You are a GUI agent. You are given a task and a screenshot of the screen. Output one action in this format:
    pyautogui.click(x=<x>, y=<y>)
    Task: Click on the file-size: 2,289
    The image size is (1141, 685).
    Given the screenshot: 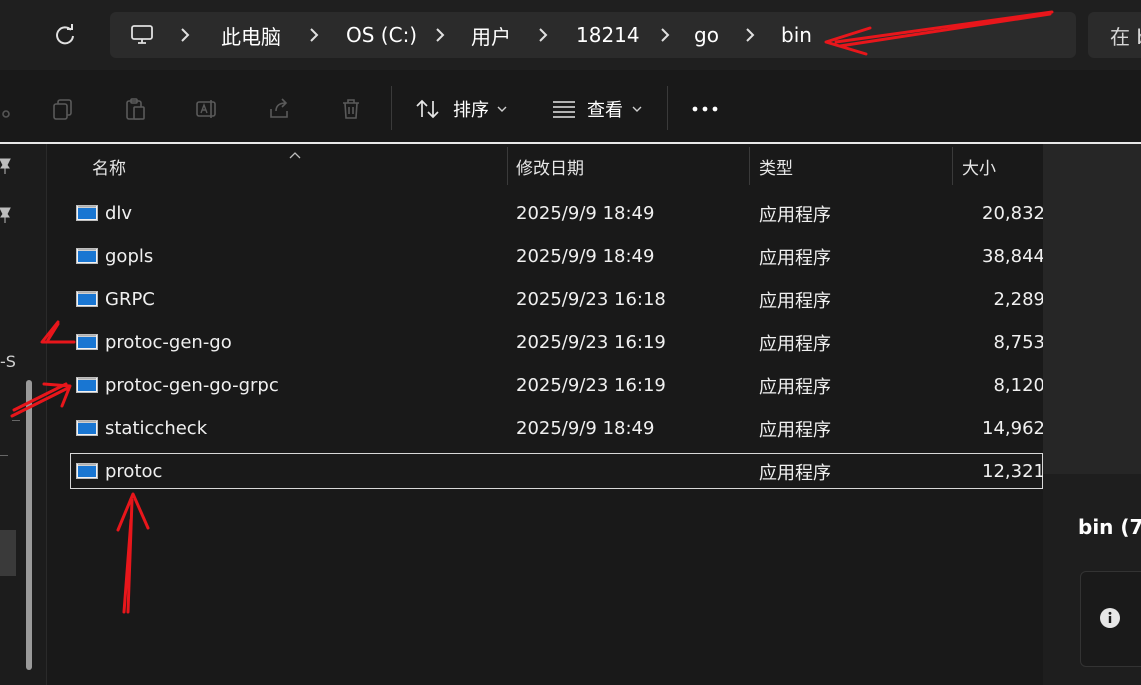 What is the action you would take?
    pyautogui.click(x=1019, y=299)
    